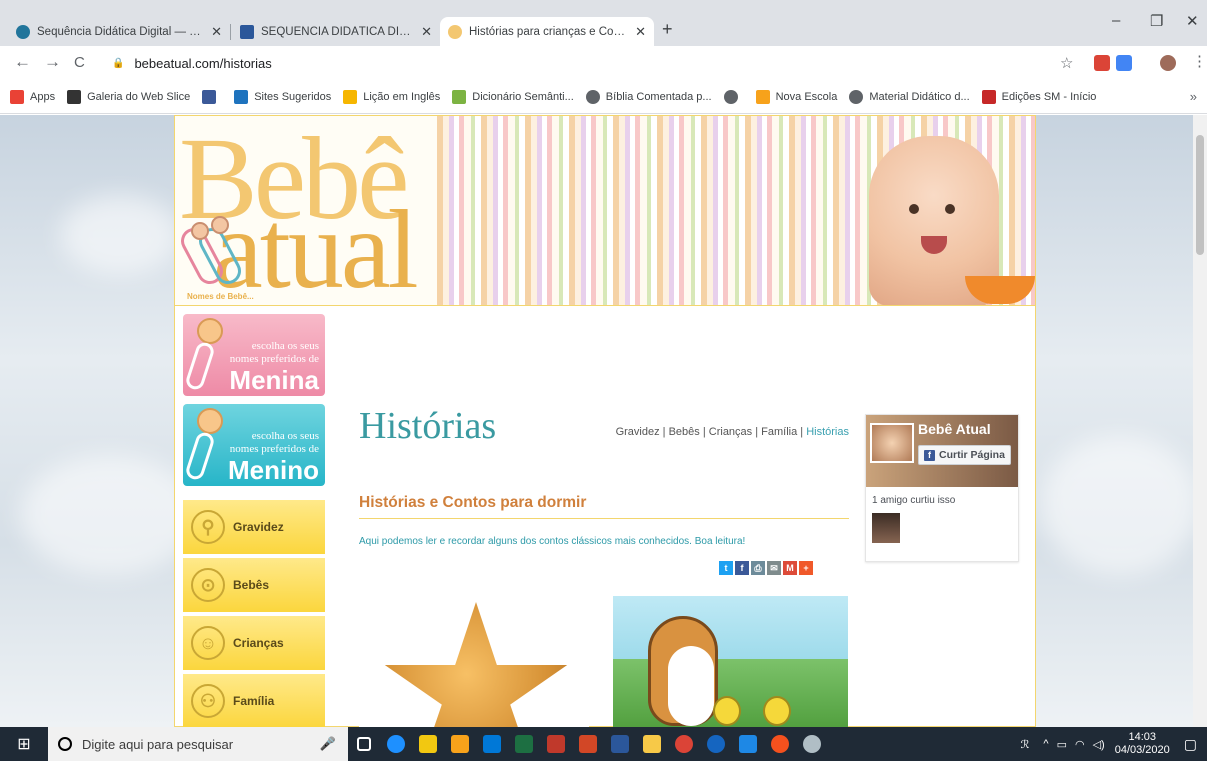  I want to click on tab-2-active: Histórias para crianças e Contos ✕, so click(547, 31).